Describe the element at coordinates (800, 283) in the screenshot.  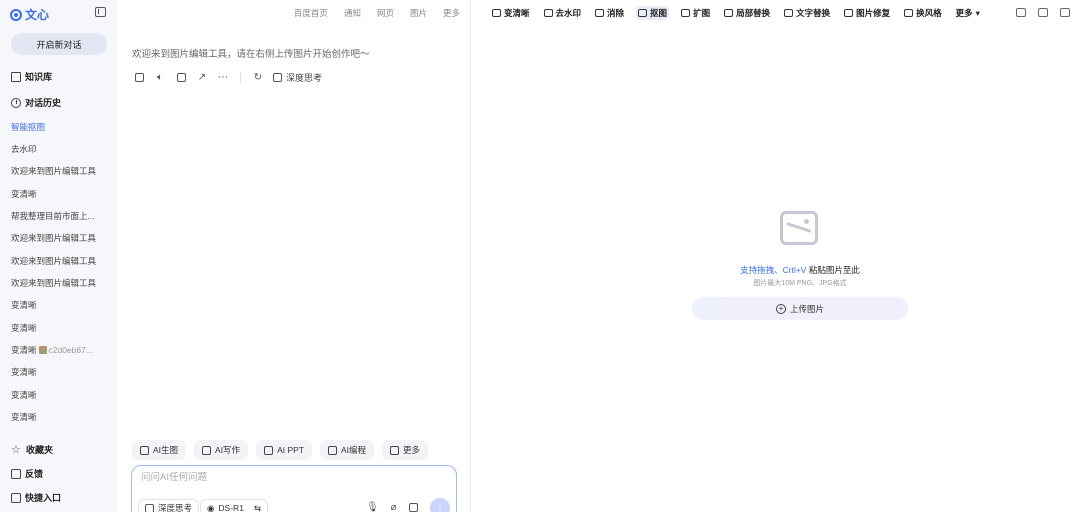
I see `drop-zone-subtitle: 图片最大10M PNG、JPG格式` at that location.